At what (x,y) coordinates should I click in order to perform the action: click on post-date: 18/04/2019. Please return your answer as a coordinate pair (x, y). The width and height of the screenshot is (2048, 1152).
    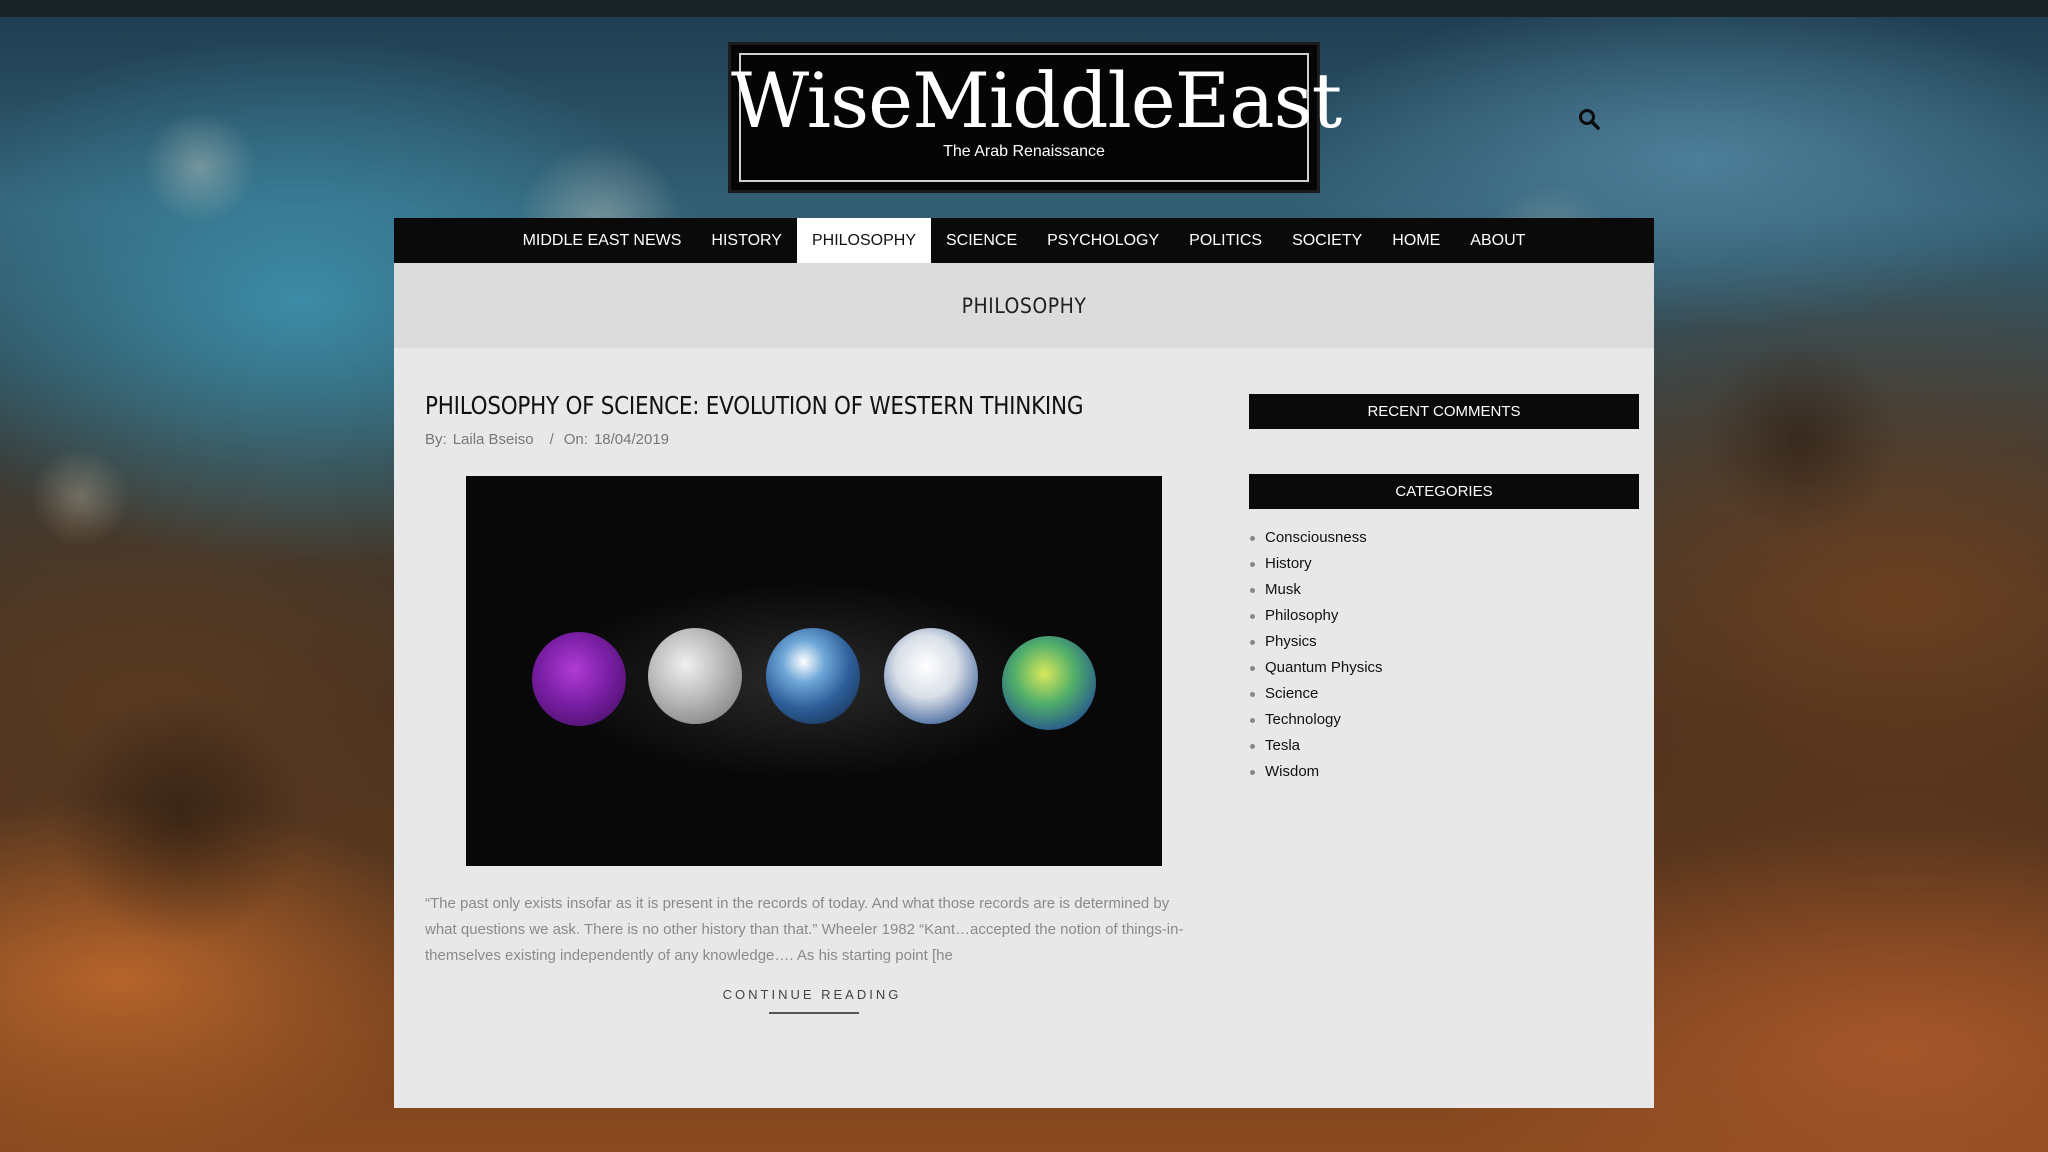
    Looking at the image, I should click on (631, 439).